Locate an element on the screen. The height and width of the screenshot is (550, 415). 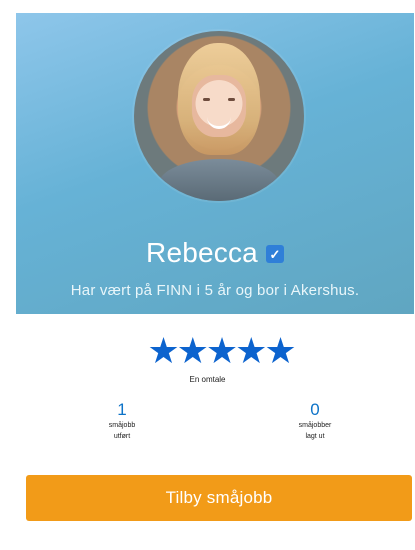
avatar-smile is located at coordinates (219, 122).